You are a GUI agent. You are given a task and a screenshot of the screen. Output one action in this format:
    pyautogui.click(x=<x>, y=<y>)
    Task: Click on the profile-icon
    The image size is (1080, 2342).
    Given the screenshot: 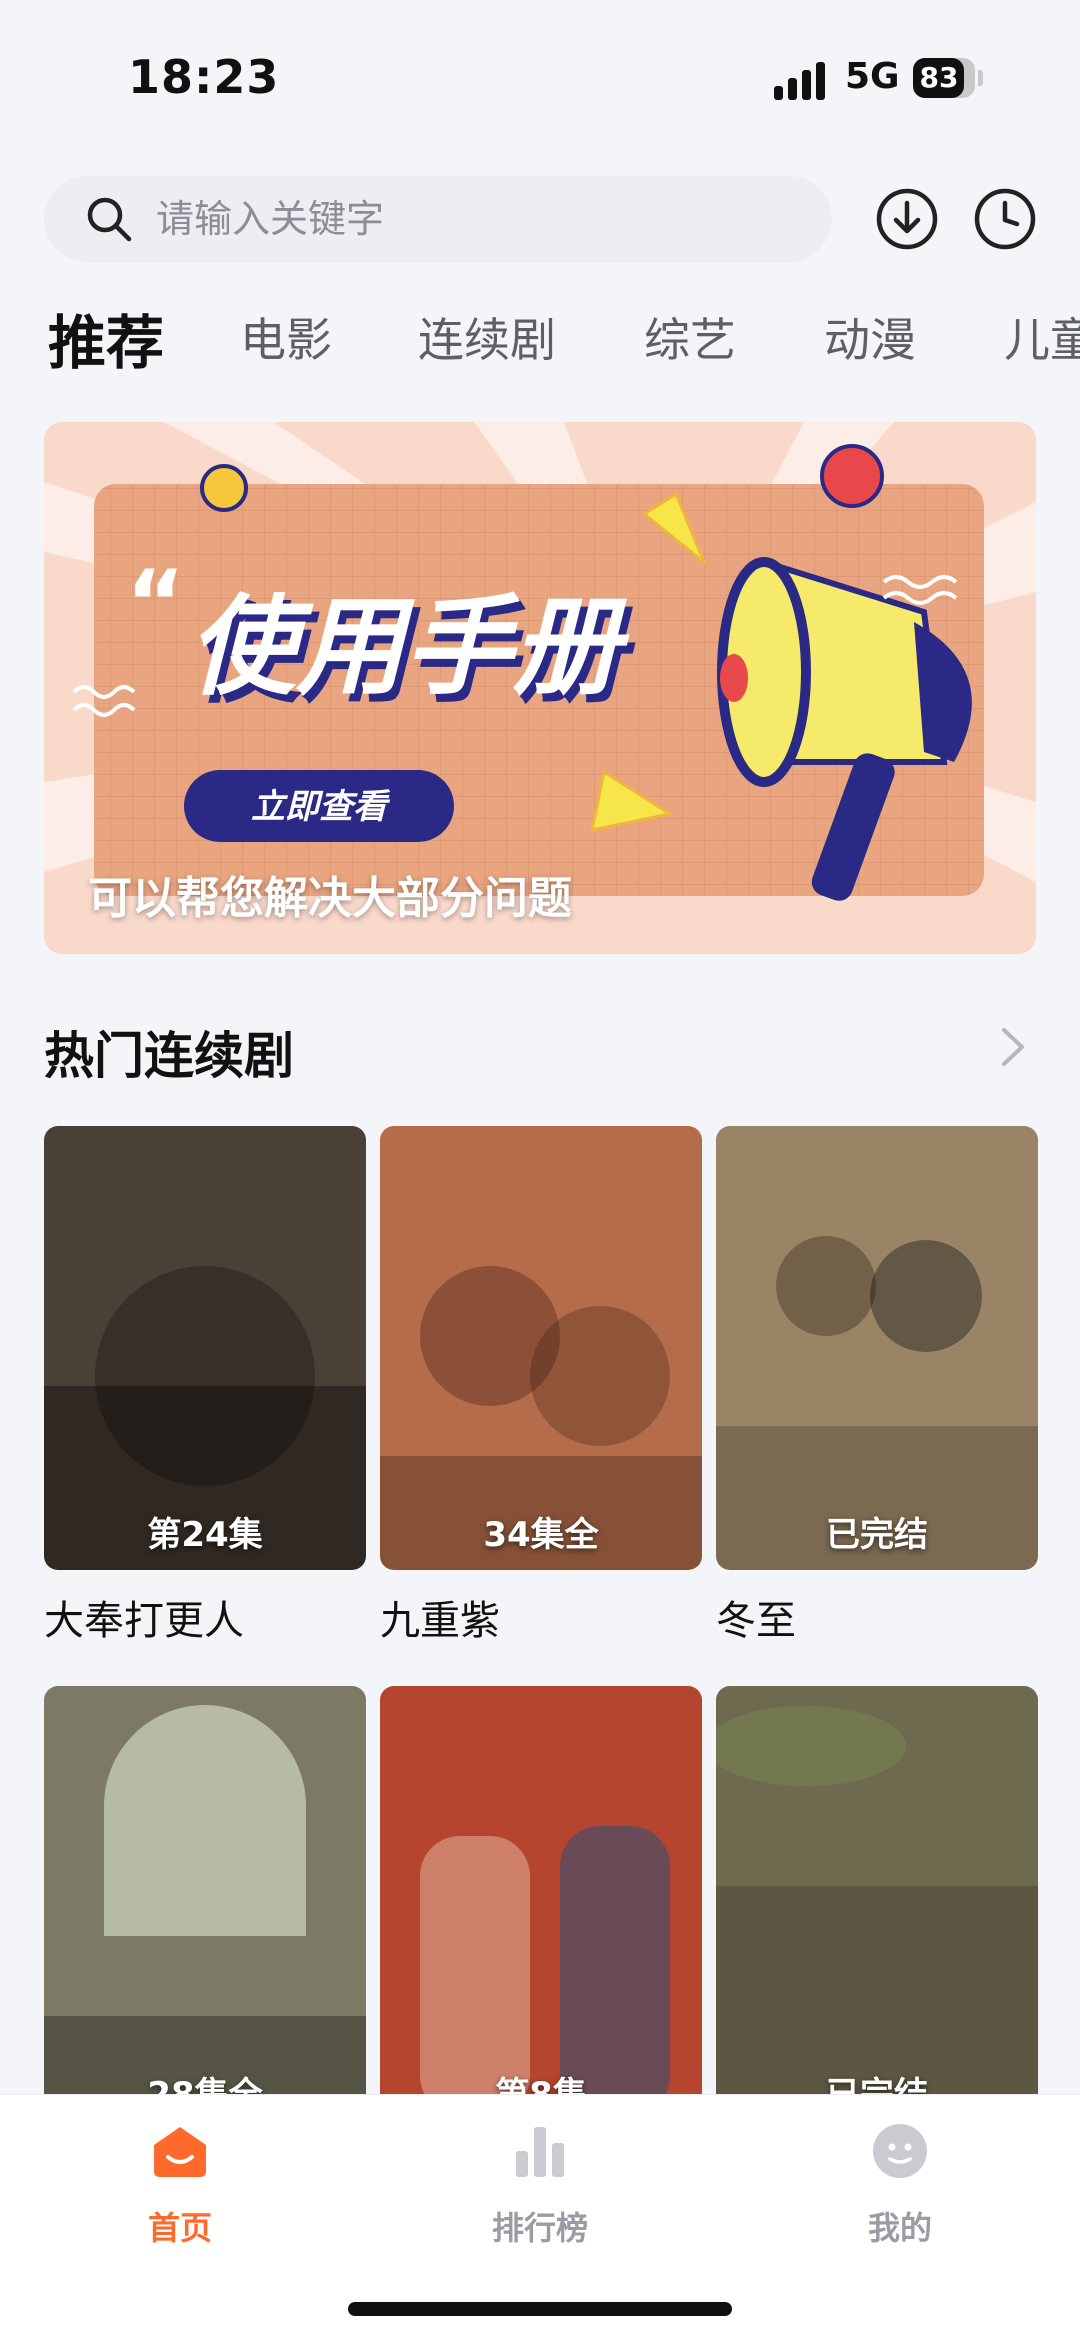 What is the action you would take?
    pyautogui.click(x=900, y=2151)
    